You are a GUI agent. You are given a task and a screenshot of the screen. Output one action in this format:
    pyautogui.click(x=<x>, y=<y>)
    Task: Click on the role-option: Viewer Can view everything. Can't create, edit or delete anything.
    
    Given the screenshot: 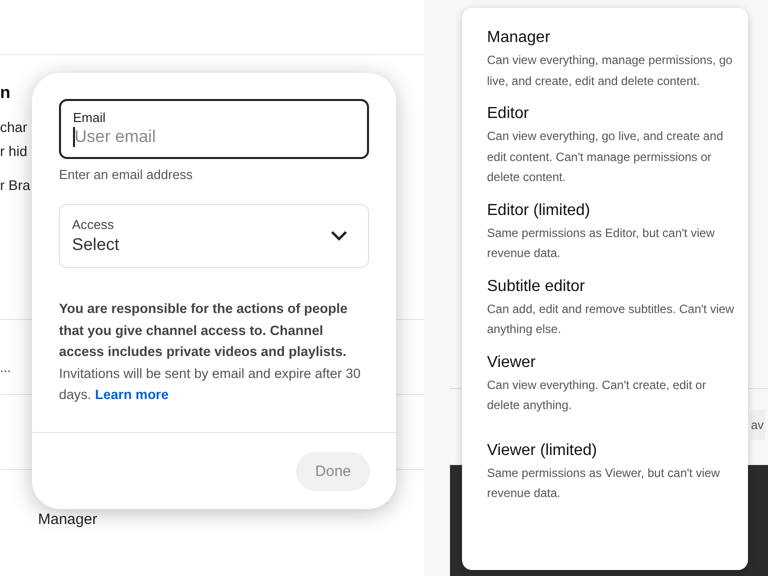 What is the action you would take?
    pyautogui.click(x=617, y=383)
    